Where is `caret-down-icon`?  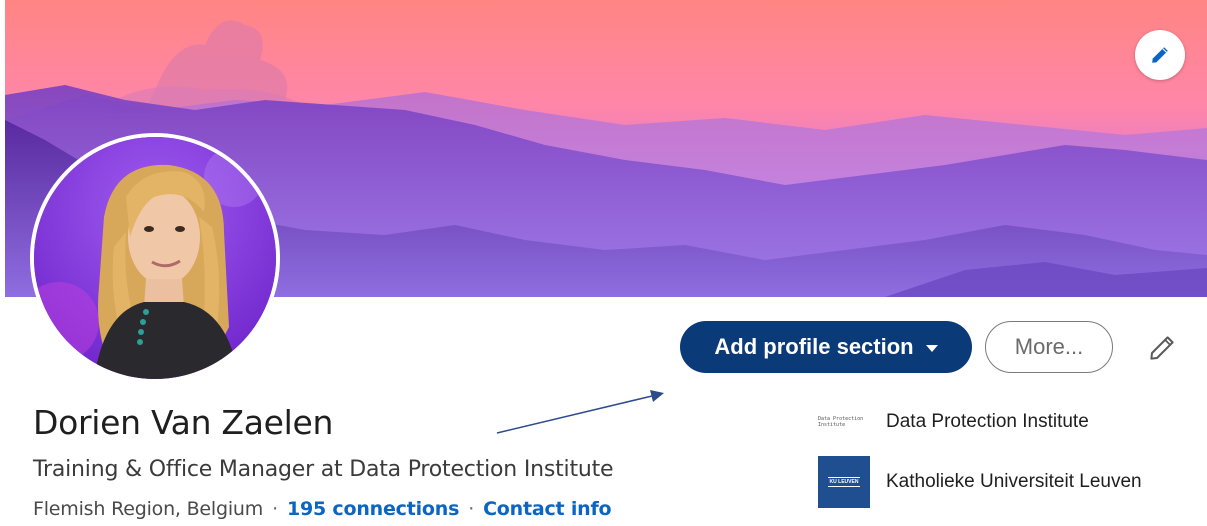
caret-down-icon is located at coordinates (931, 348).